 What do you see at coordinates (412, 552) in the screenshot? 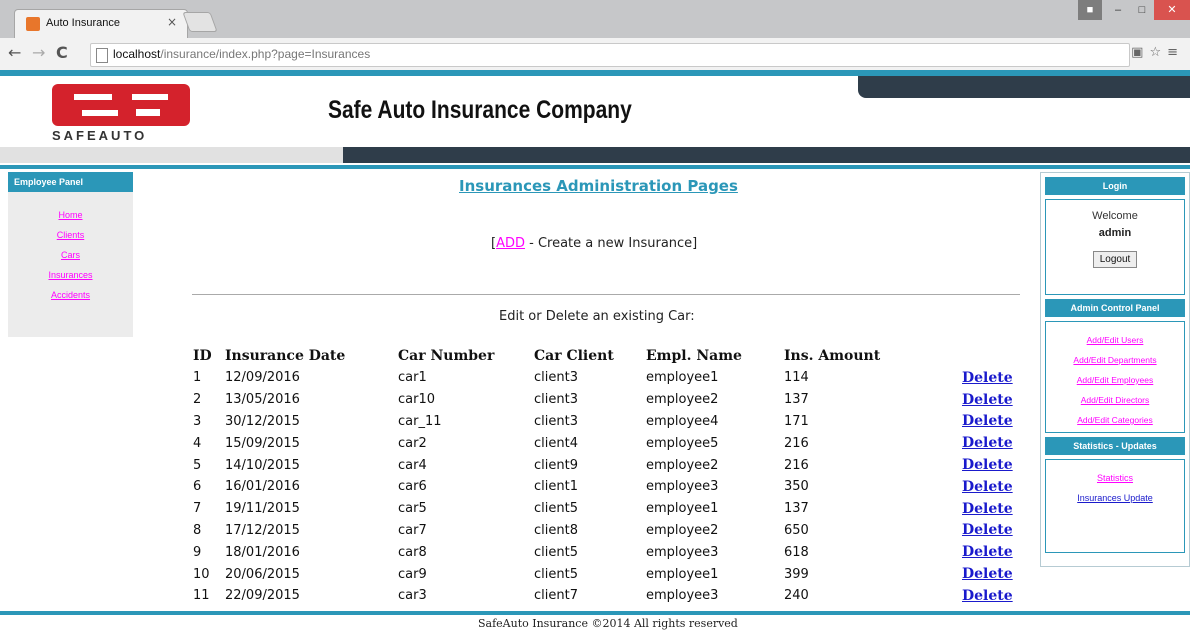
I see `cell-car: car8` at bounding box center [412, 552].